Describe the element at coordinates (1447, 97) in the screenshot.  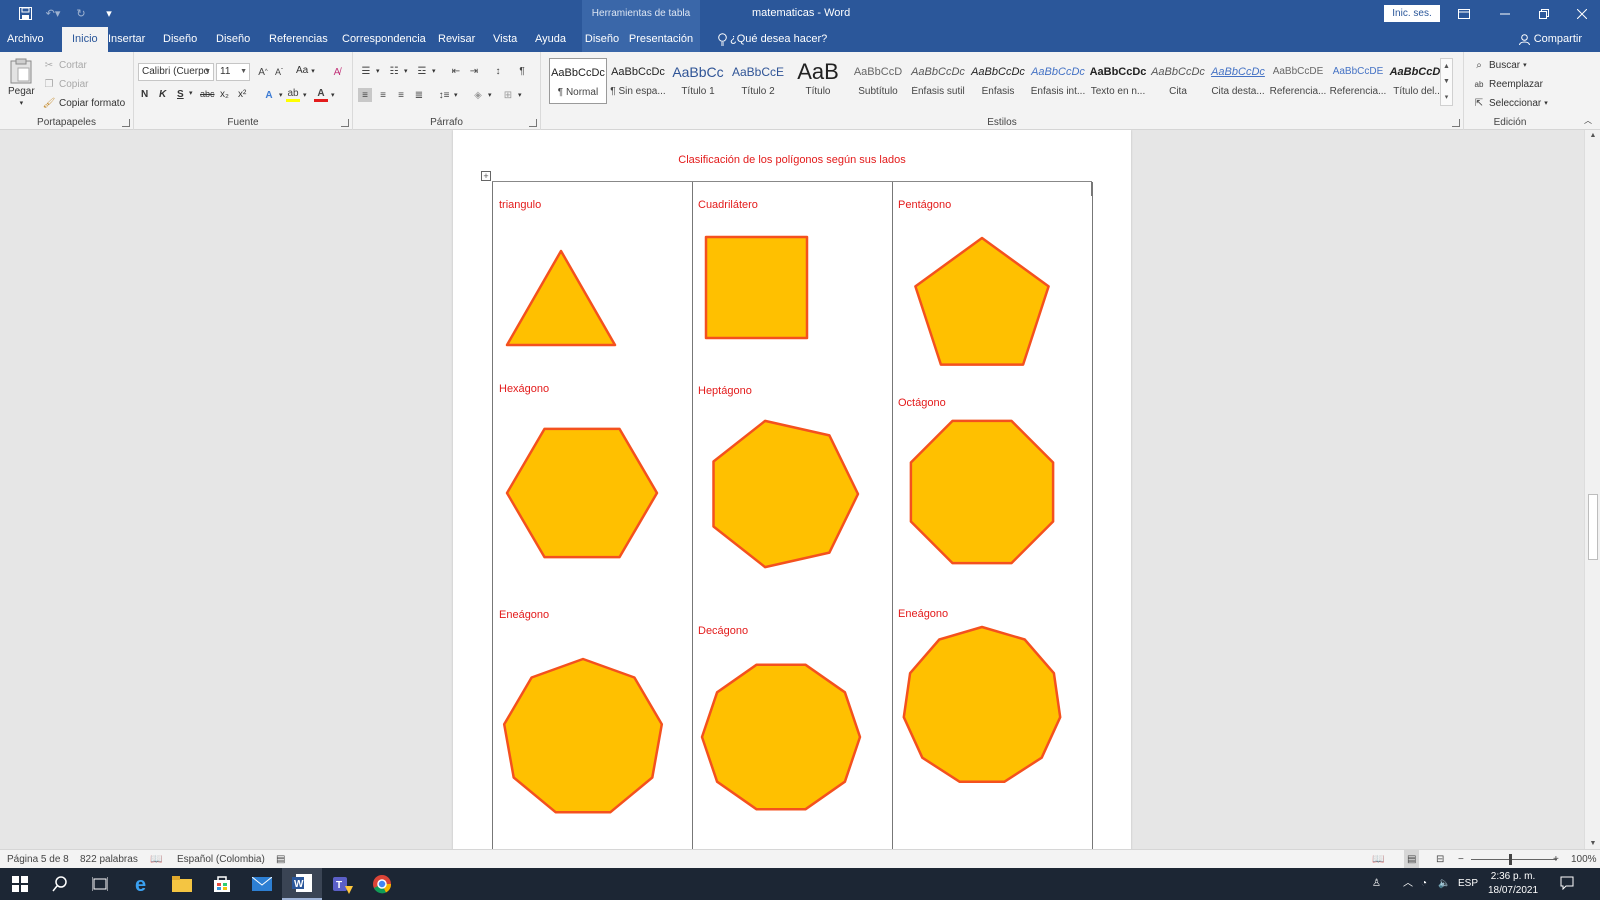
I see `more-styles-icon: ▾` at that location.